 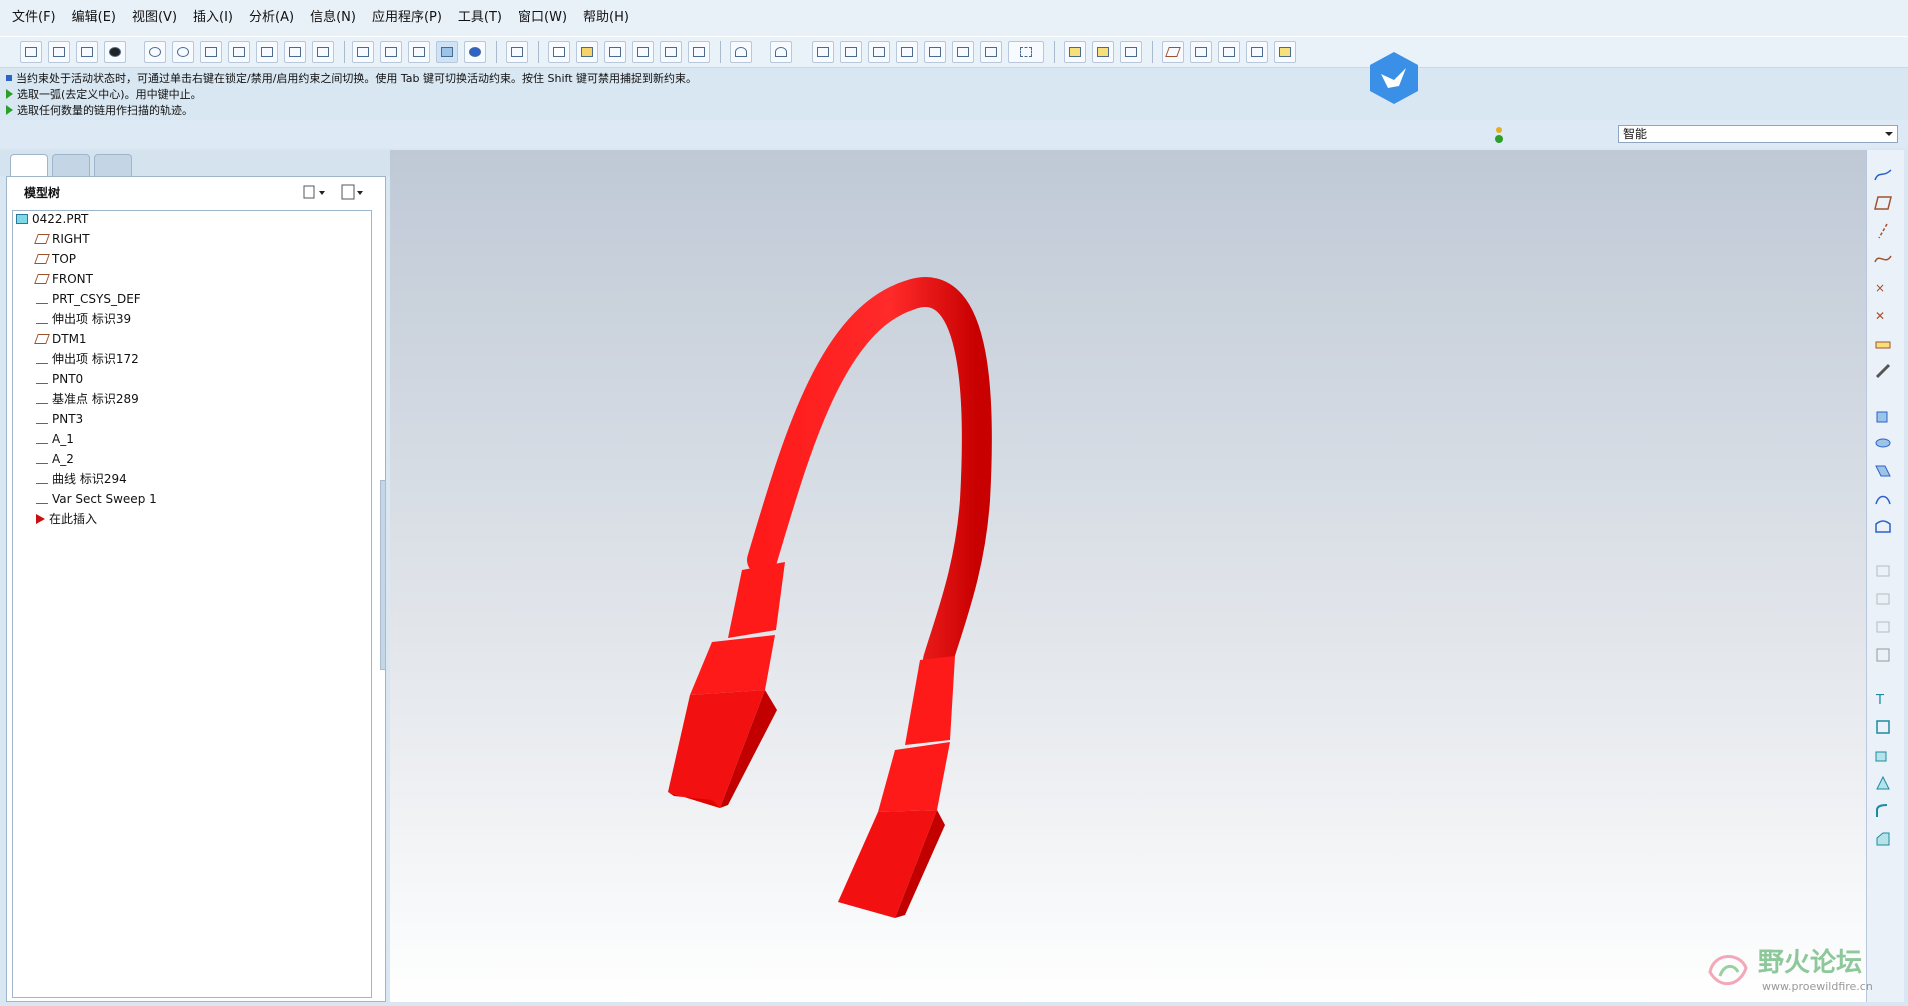 I want to click on tree-item: 伸出项 标识39, so click(x=83, y=319).